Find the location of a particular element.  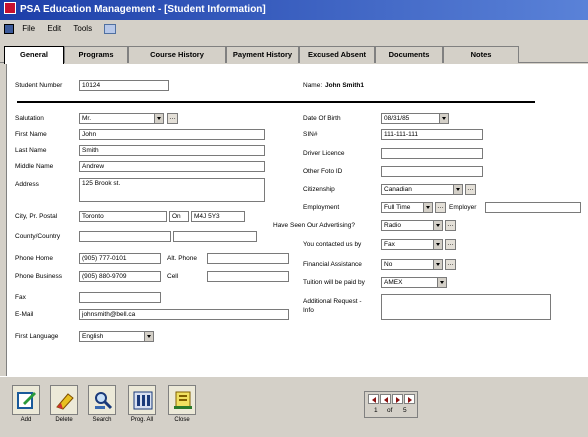

of-label: of is located at coordinates (390, 410).